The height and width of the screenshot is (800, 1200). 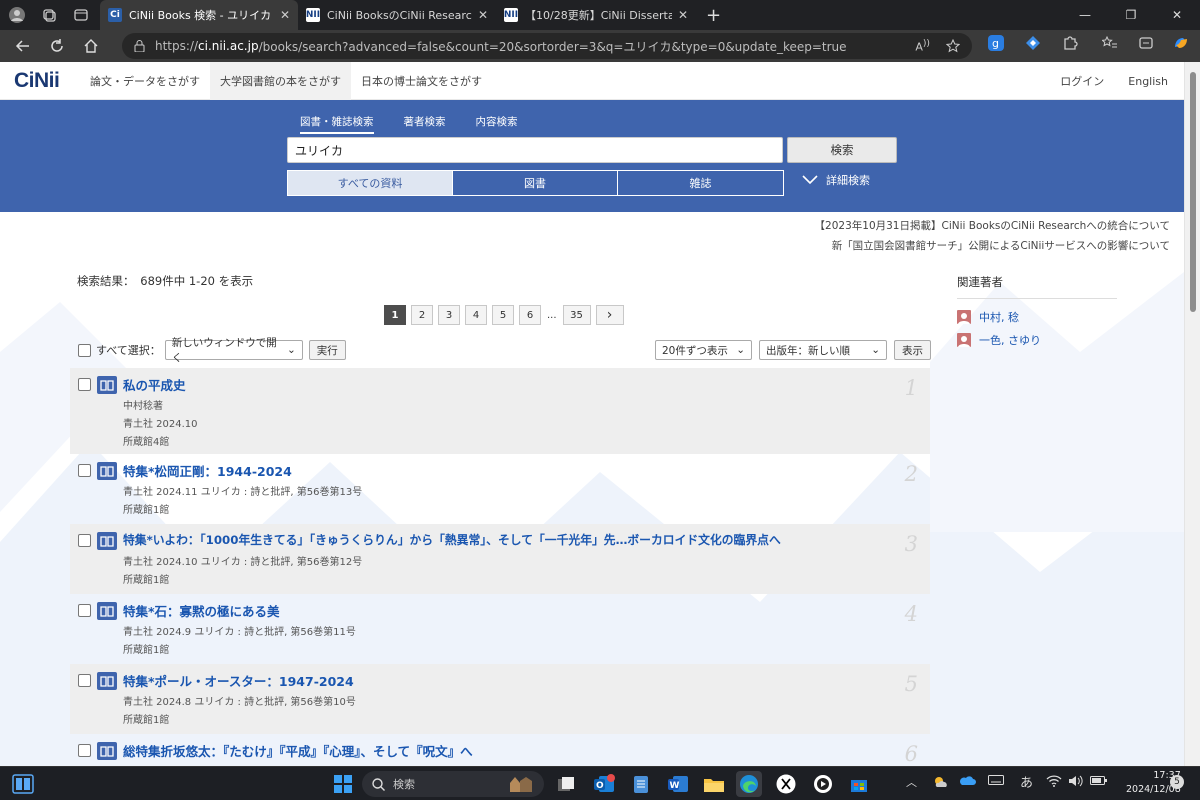 I want to click on result-title-link: 特集*石：寡黙の極にある美, so click(x=201, y=610).